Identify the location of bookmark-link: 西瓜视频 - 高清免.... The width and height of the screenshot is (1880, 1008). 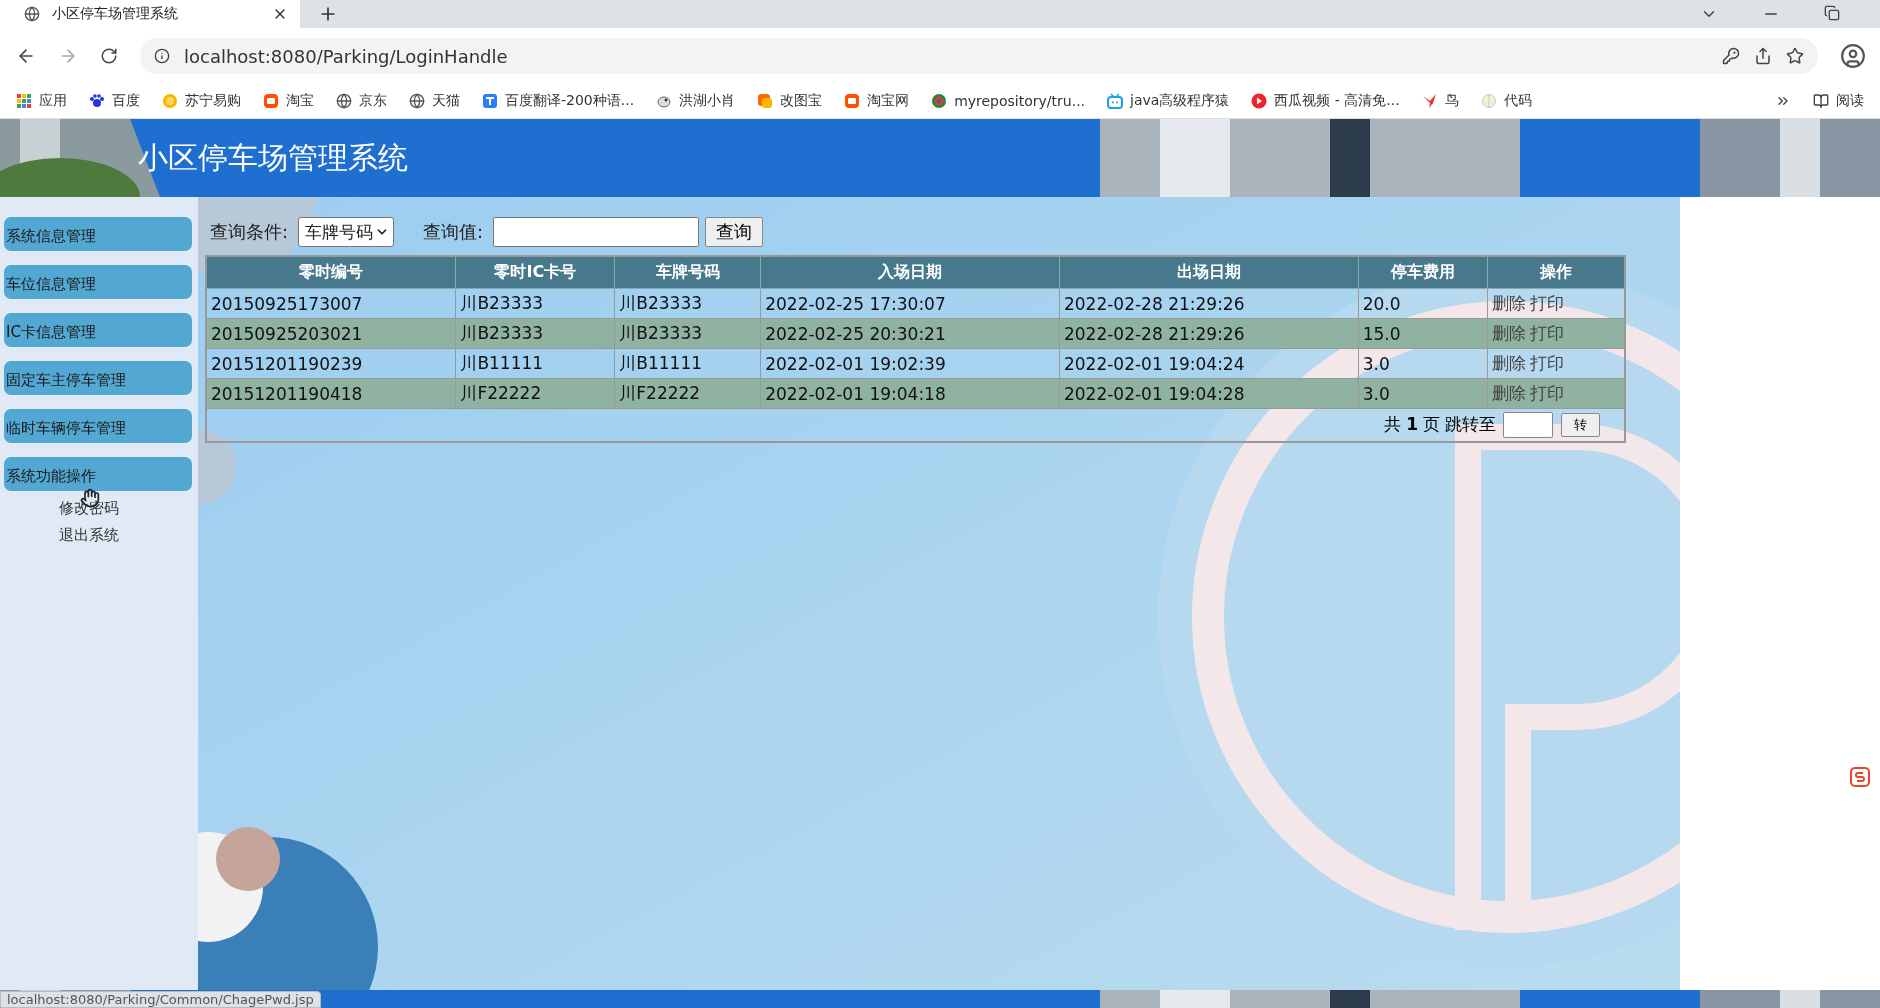
(1337, 101).